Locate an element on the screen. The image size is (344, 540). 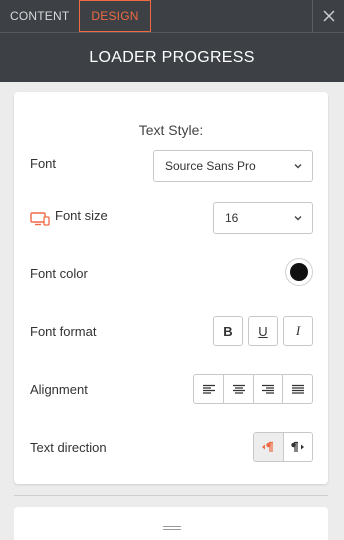
font-color-label: Font color is located at coordinates (59, 273).